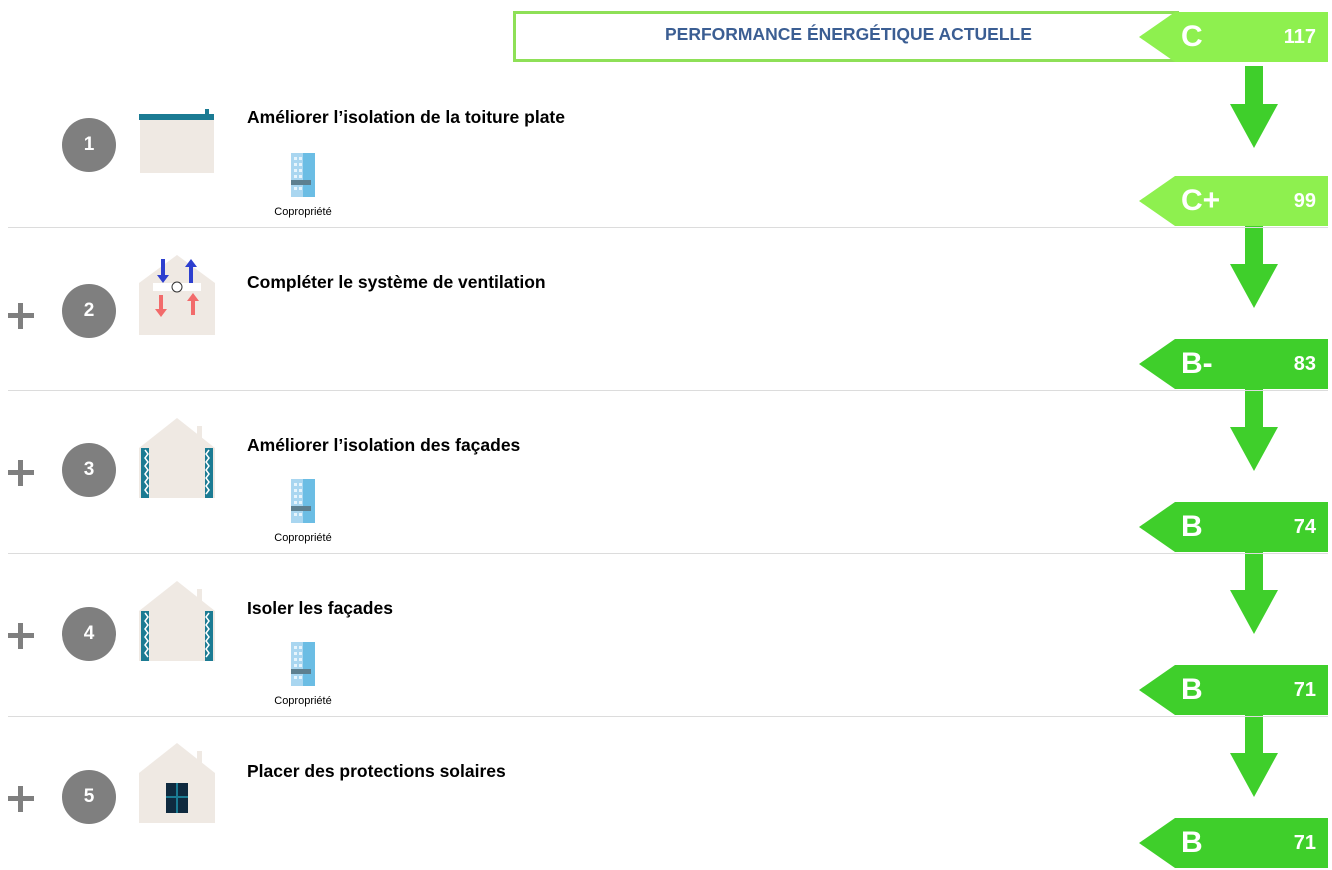  What do you see at coordinates (1304, 527) in the screenshot?
I see `energy-value: 74` at bounding box center [1304, 527].